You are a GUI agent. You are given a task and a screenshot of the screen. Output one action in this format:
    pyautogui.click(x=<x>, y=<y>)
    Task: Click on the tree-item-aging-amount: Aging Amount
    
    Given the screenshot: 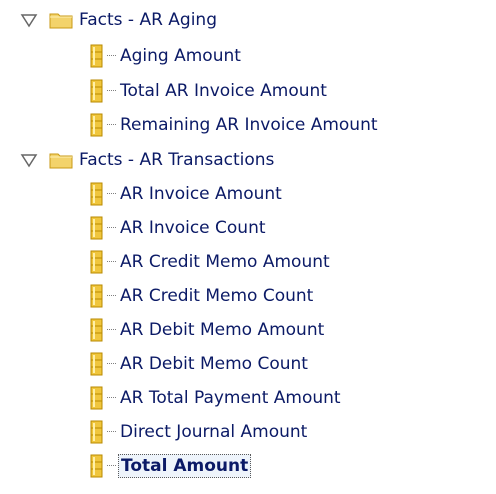 What is the action you would take?
    pyautogui.click(x=164, y=56)
    